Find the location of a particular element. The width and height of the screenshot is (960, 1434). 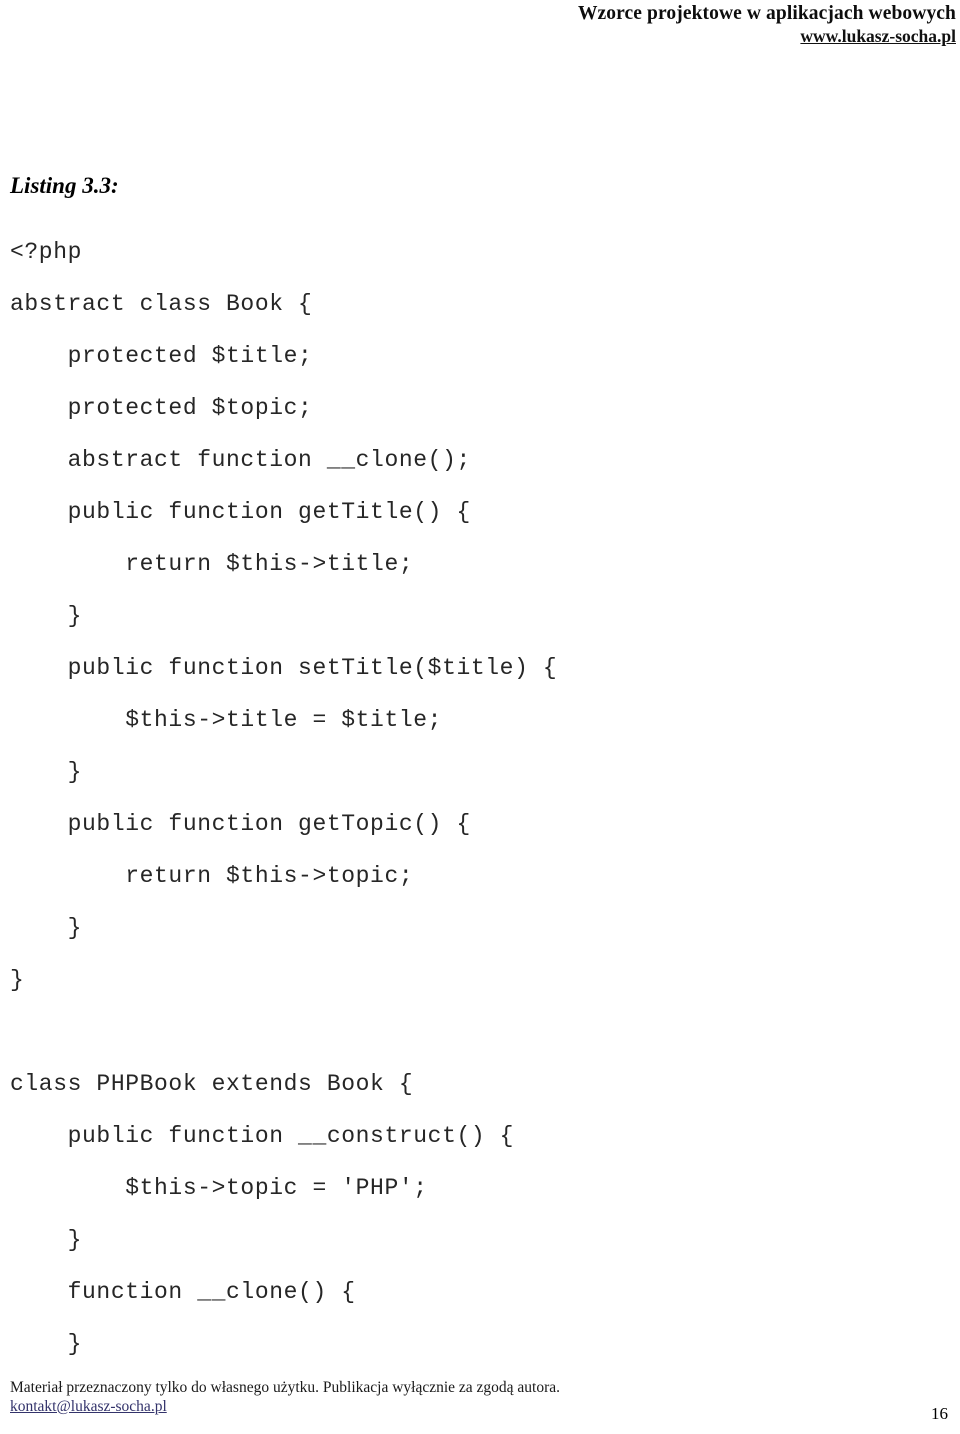

code-line: protected $title; is located at coordinates (161, 356).